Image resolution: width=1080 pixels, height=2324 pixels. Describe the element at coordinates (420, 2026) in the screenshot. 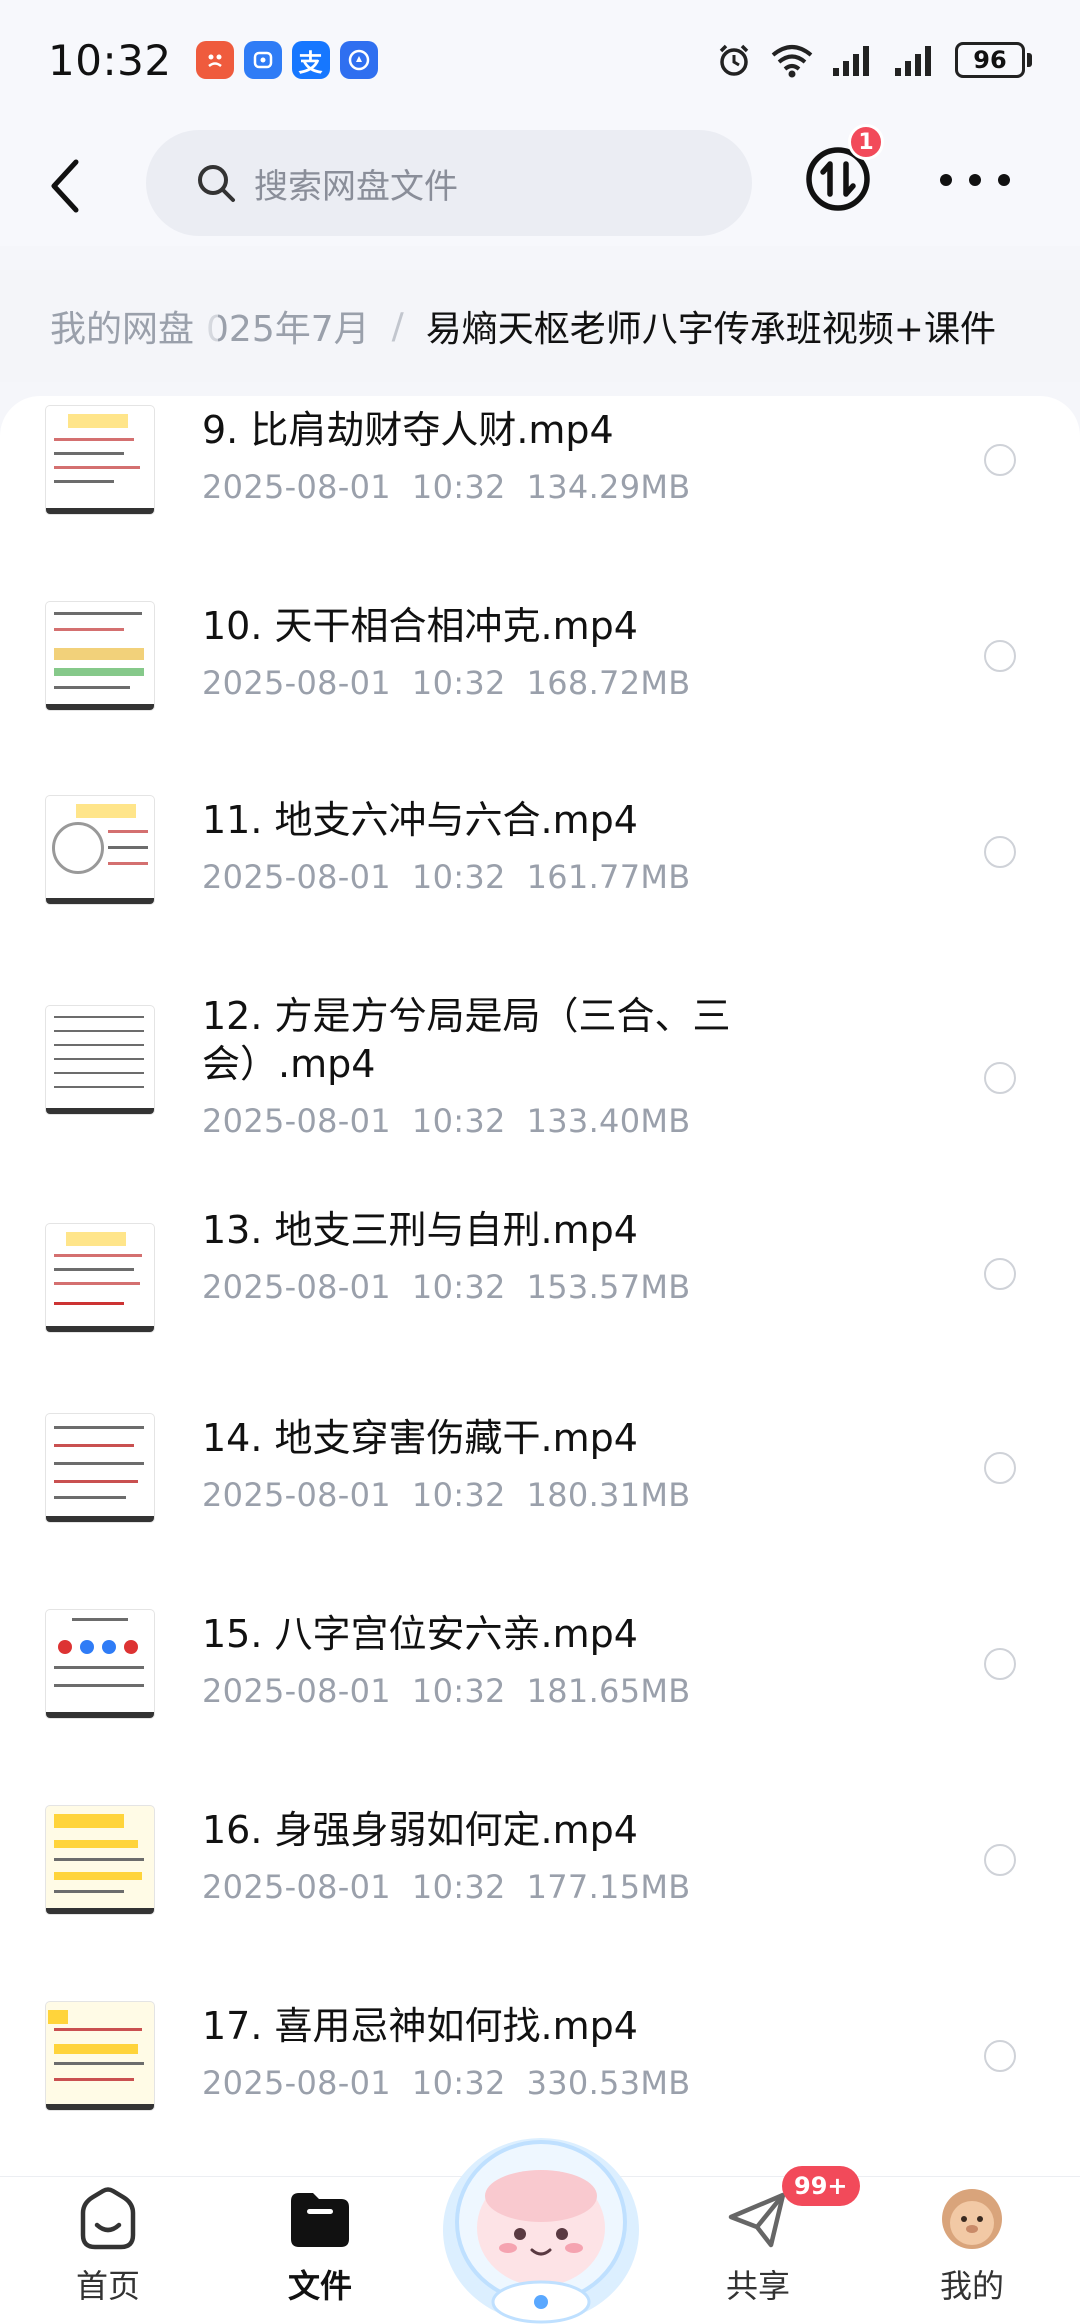

I see `file-name: 17. 喜用忌神如何找.mp4` at that location.